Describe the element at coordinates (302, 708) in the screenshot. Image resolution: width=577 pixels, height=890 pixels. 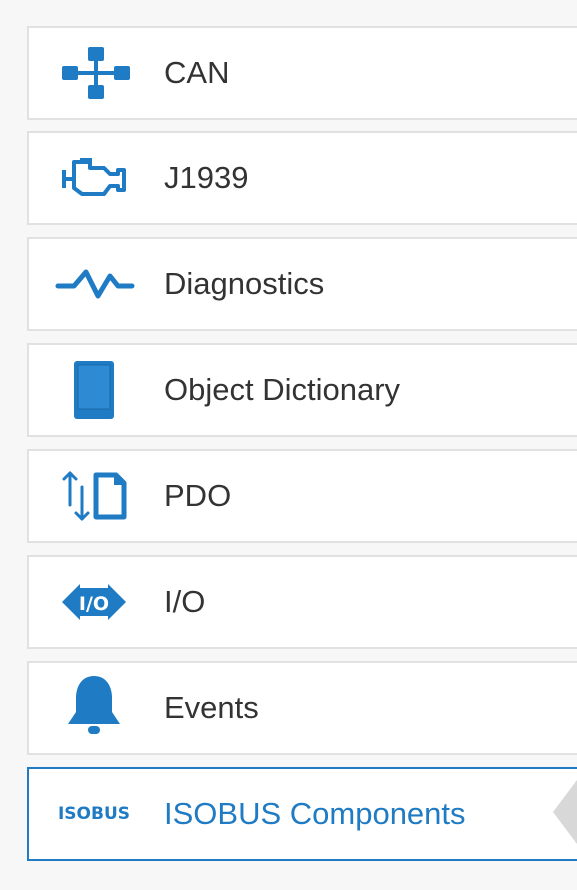
I see `nav-item-events: Events` at that location.